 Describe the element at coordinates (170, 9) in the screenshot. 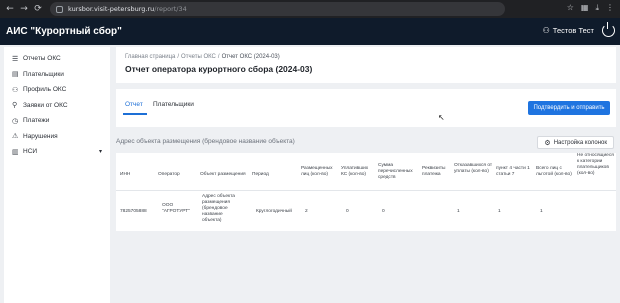

I see `url-path: /report/34` at that location.